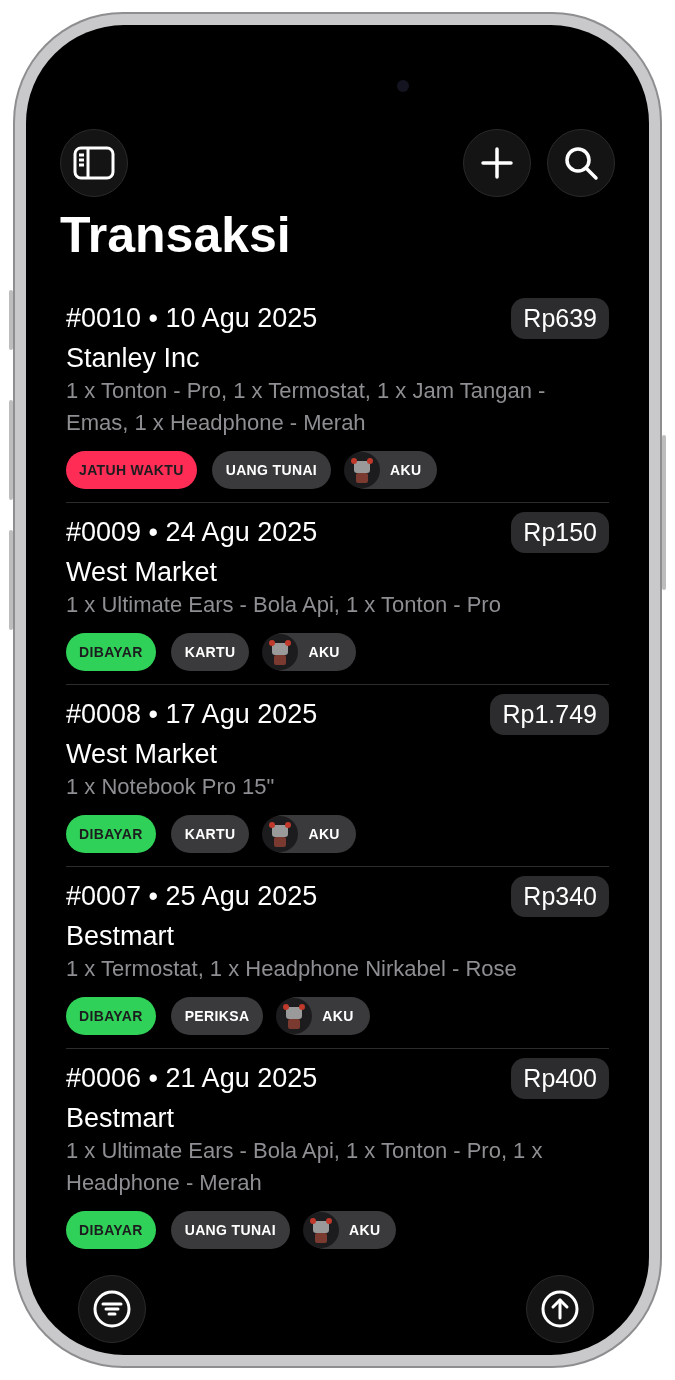 The image size is (675, 1380). Describe the element at coordinates (131, 470) in the screenshot. I see `status-badge: JATUH WAKTU` at that location.